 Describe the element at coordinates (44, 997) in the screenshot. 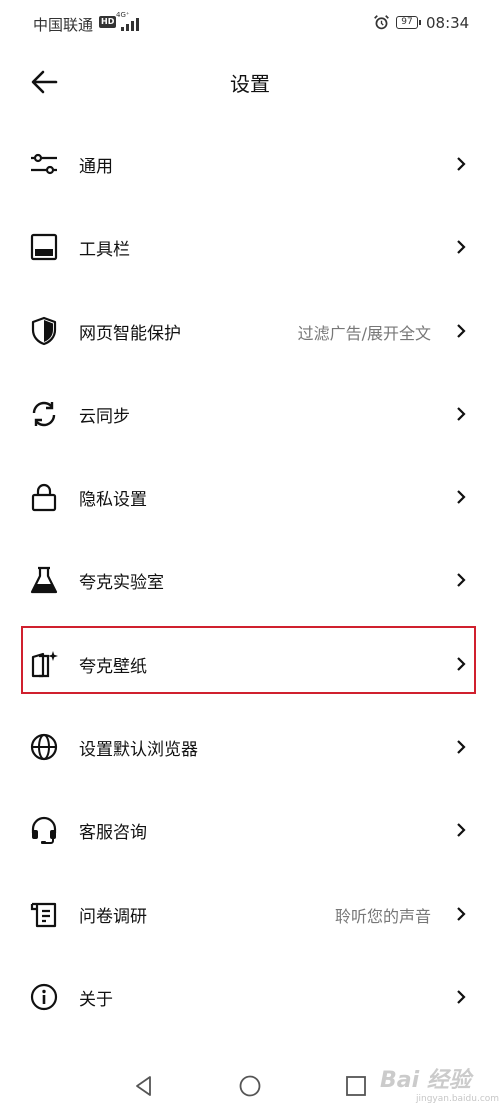

I see `info-icon` at that location.